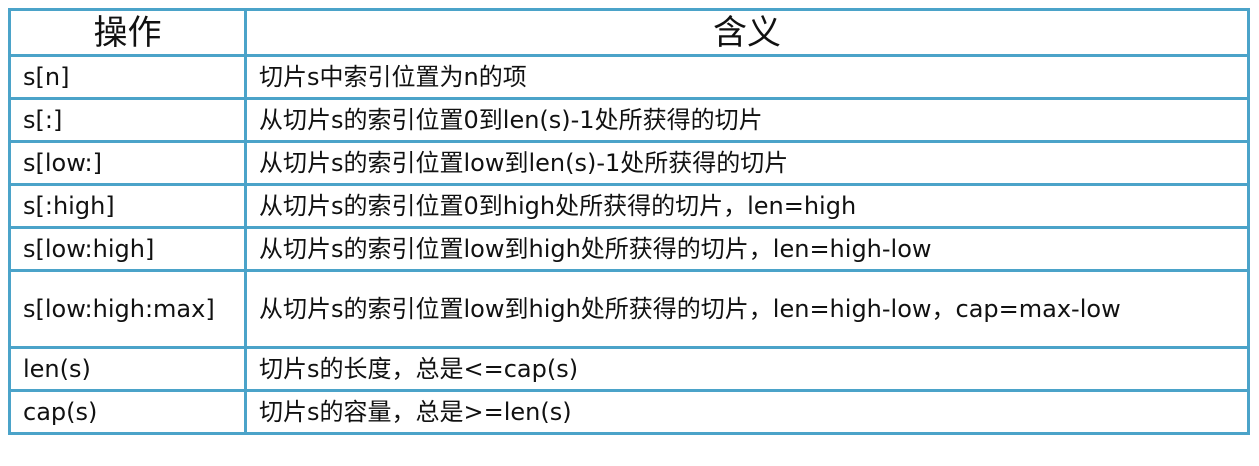  I want to click on meaning-cell: 从切片s的索引位置0到high处所获得的切片，len=high, so click(747, 206).